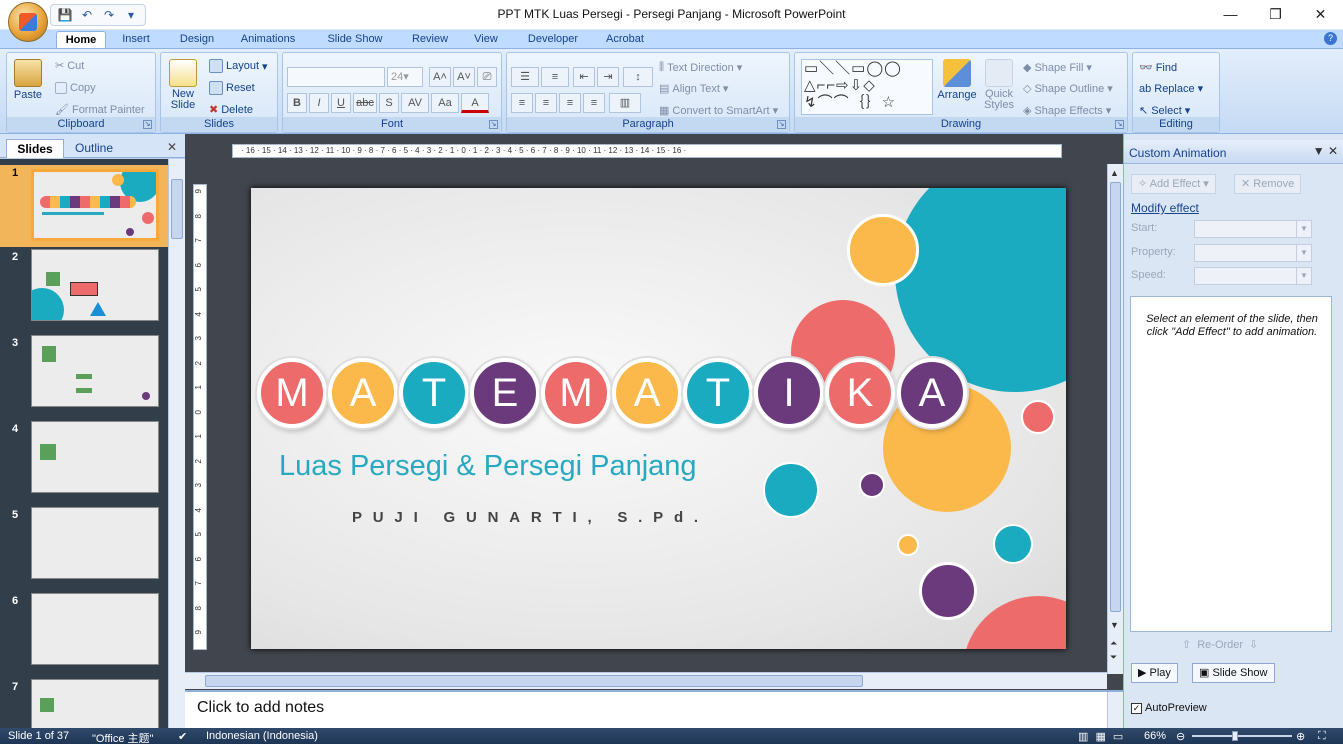 The width and height of the screenshot is (1343, 744). I want to click on bullets-icon: ☰, so click(525, 77).